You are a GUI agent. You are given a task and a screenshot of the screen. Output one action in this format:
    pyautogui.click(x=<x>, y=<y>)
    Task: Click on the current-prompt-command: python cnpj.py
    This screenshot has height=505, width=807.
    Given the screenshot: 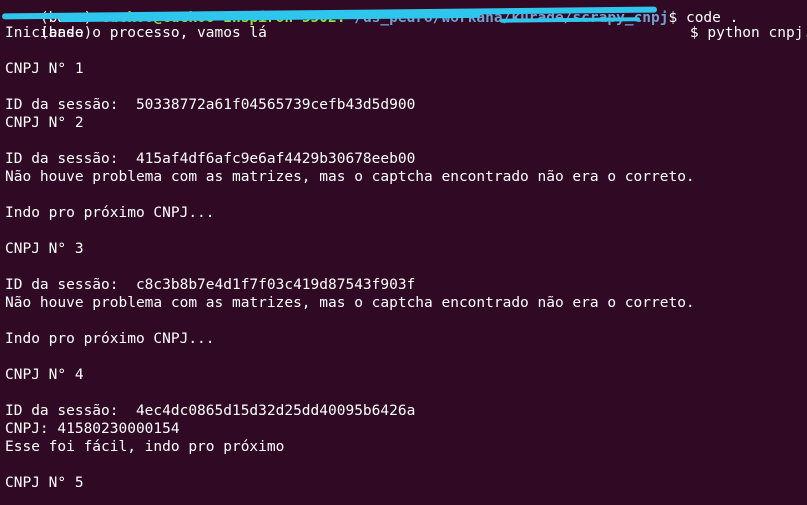 What is the action you would take?
    pyautogui.click(x=757, y=33)
    